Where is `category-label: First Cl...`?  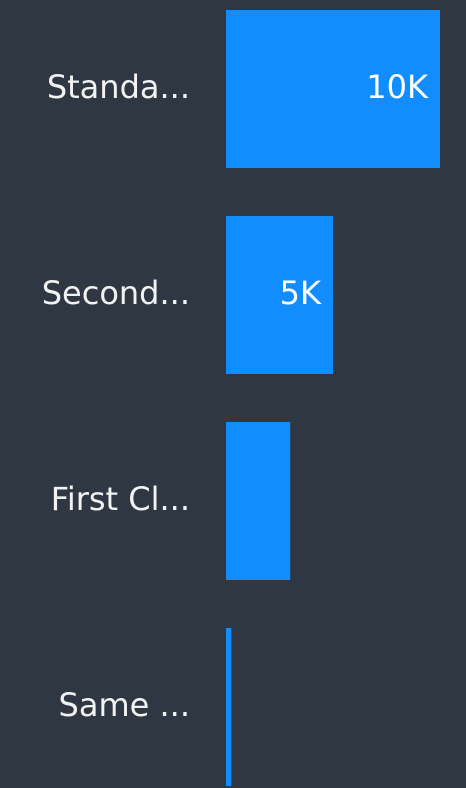 category-label: First Cl... is located at coordinates (120, 499).